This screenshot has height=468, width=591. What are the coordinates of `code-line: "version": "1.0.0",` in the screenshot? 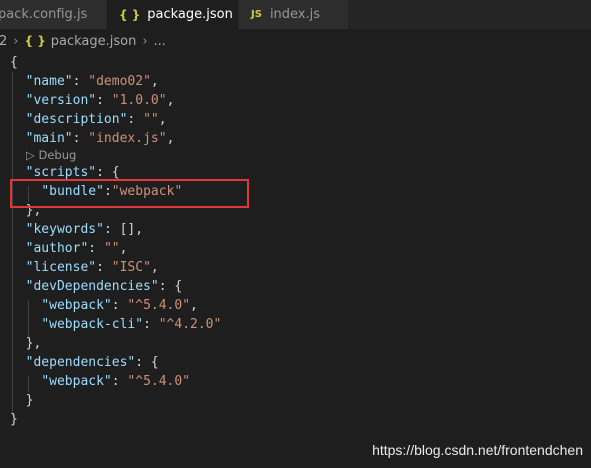 It's located at (100, 100).